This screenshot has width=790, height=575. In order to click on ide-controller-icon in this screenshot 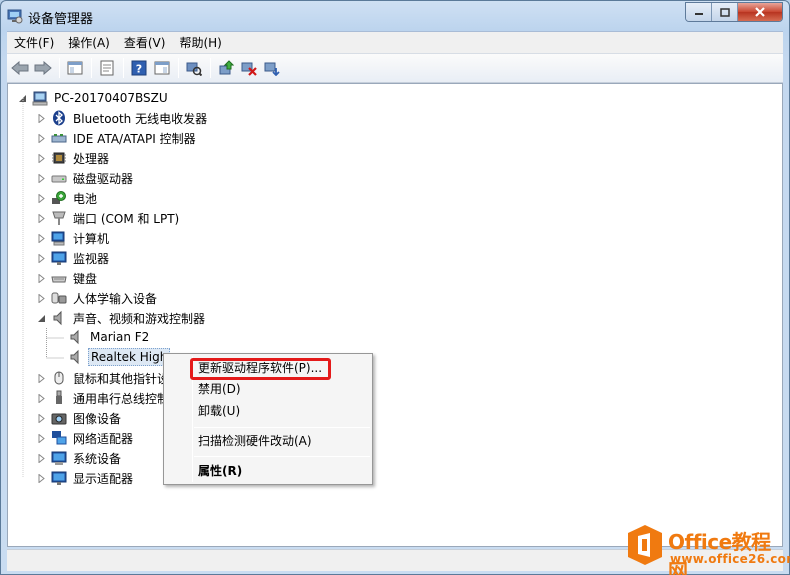, I will do `click(59, 138)`.